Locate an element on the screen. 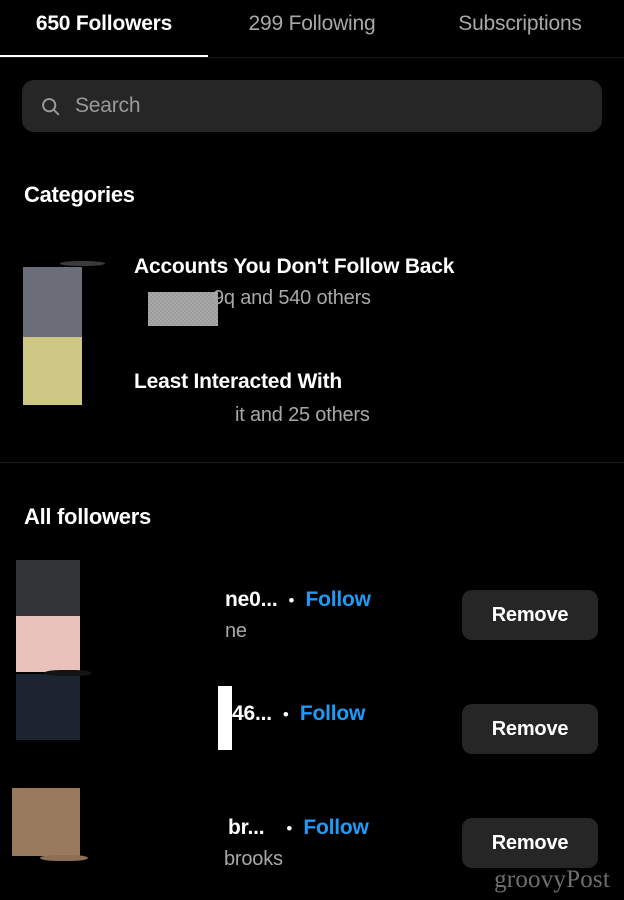  tab-bar-divider is located at coordinates (312, 57).